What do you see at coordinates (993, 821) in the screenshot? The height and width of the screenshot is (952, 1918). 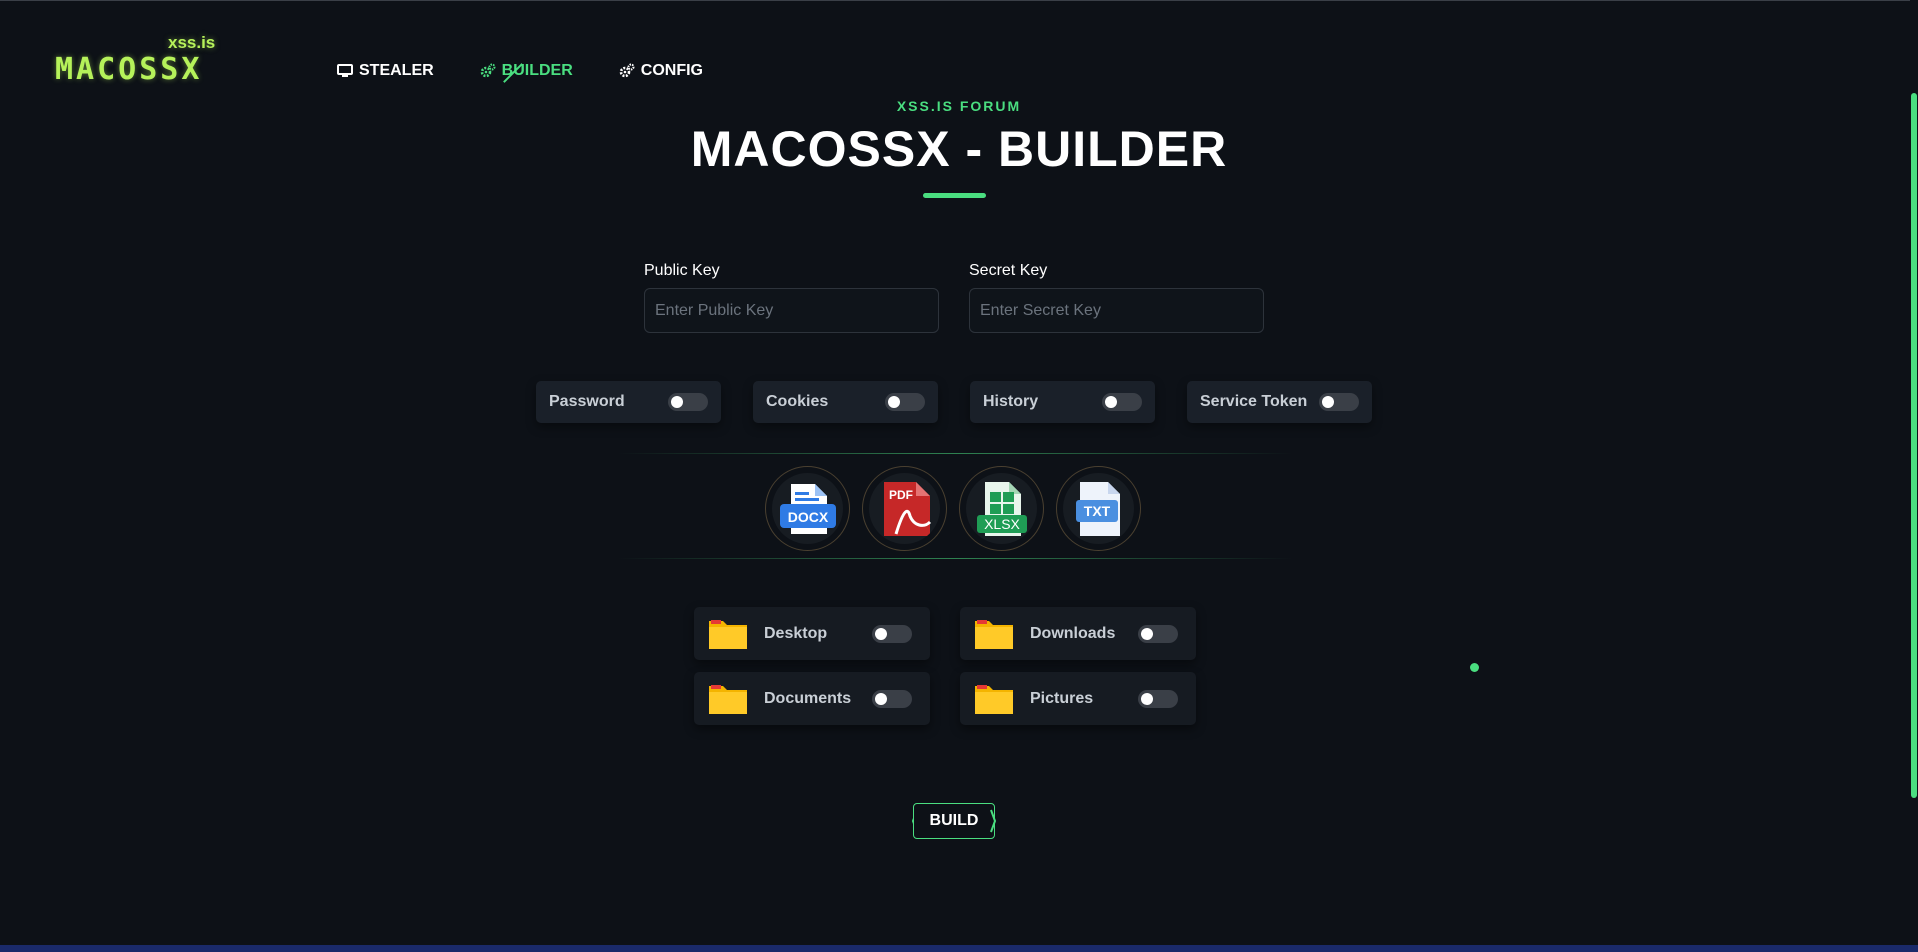 I see `build-bracket-right` at bounding box center [993, 821].